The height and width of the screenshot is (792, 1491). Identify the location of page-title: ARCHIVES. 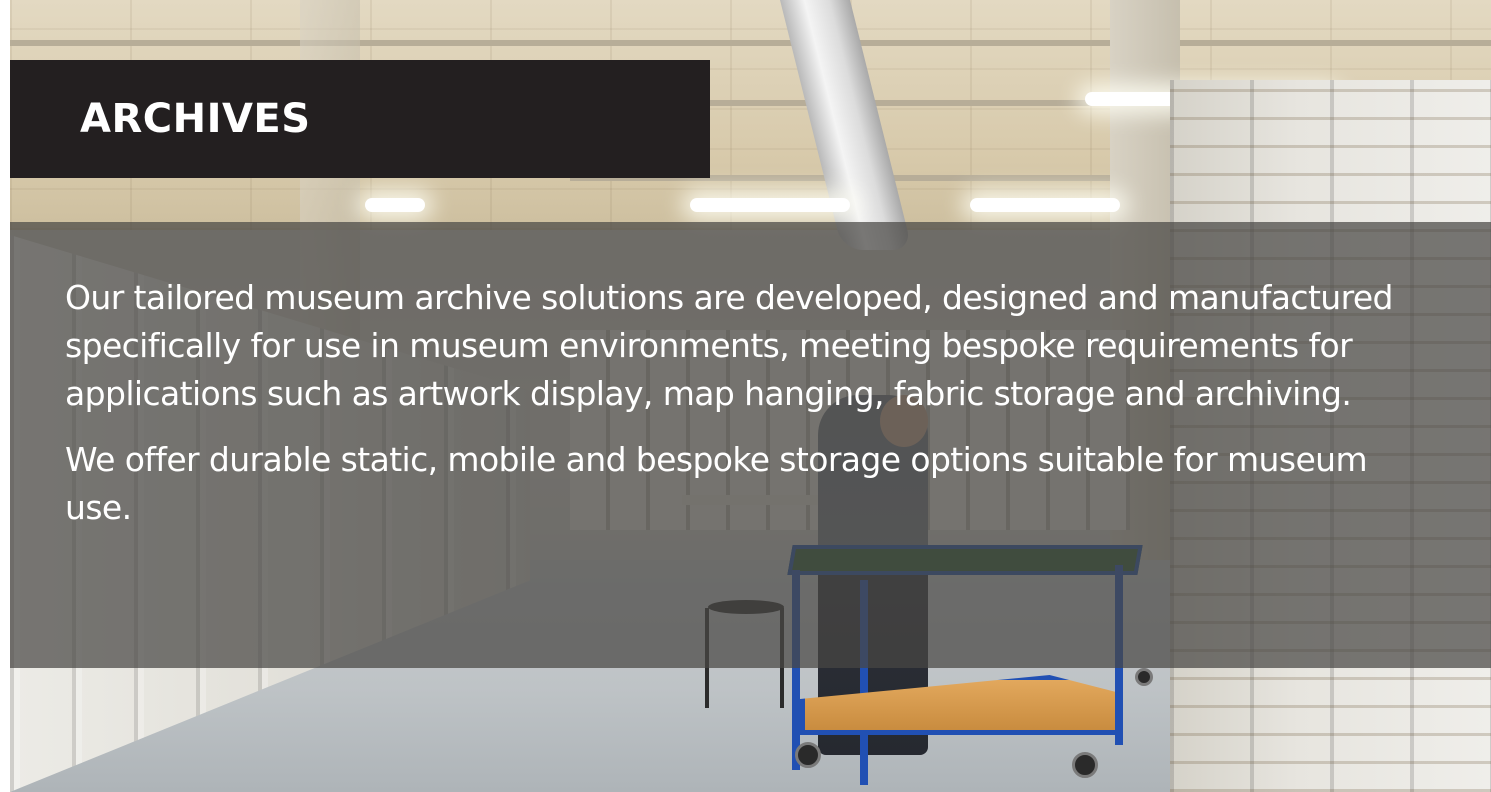
(195, 119).